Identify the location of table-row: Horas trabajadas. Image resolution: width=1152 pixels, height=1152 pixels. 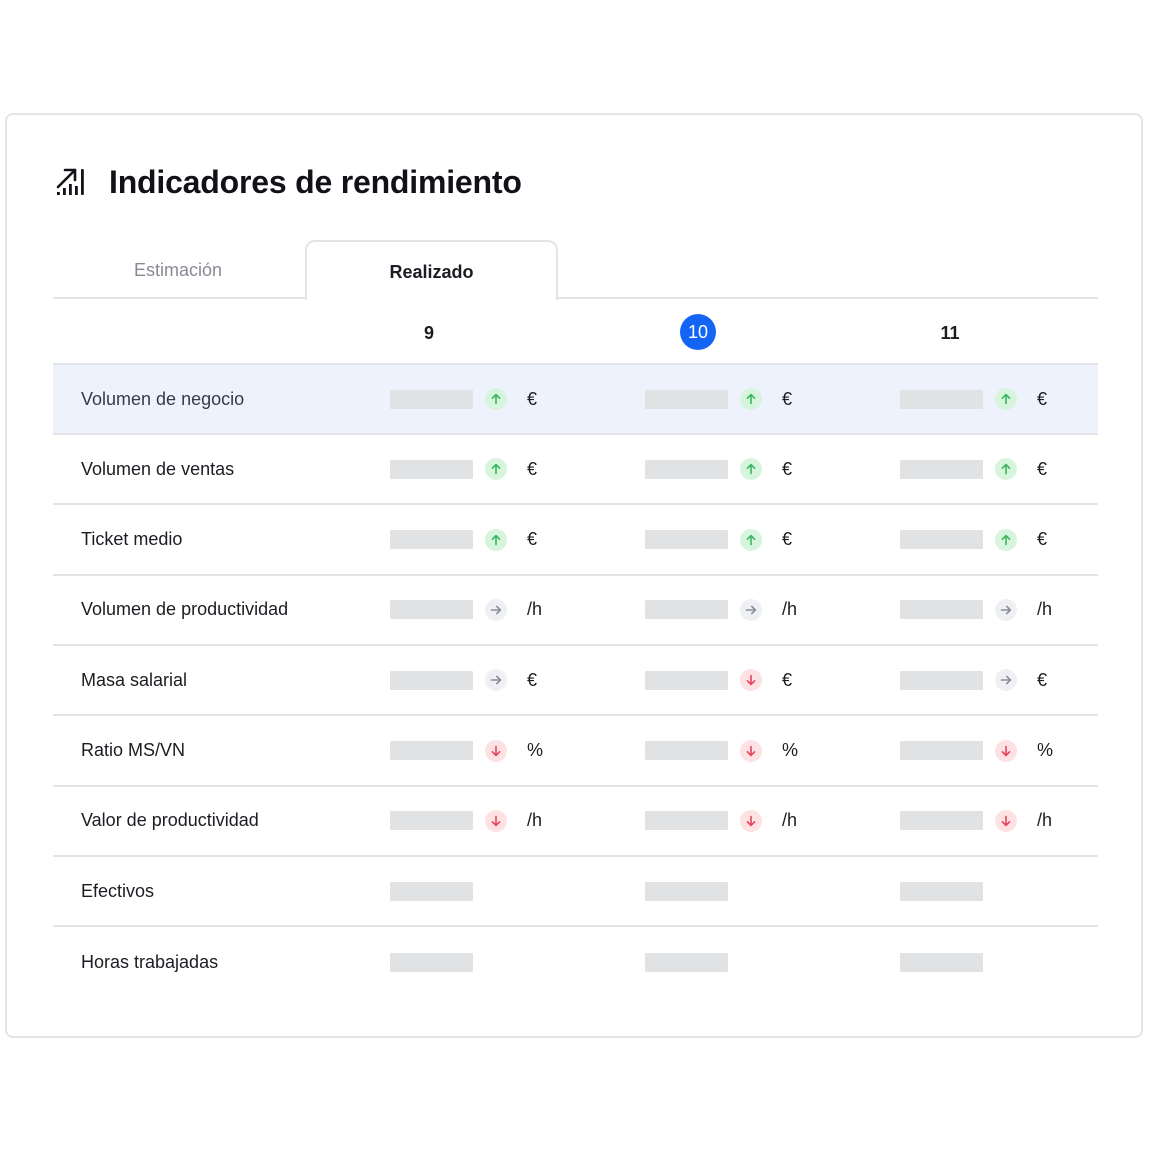
(575, 962).